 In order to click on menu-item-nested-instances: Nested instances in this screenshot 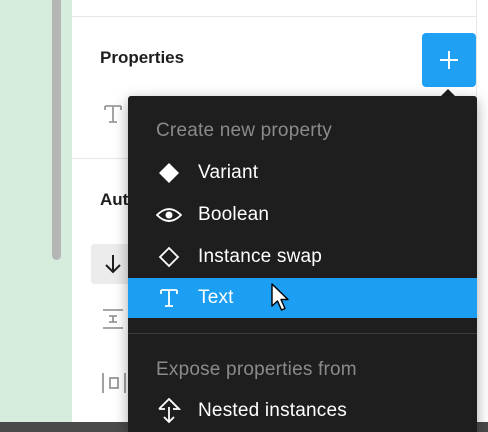, I will do `click(302, 411)`.